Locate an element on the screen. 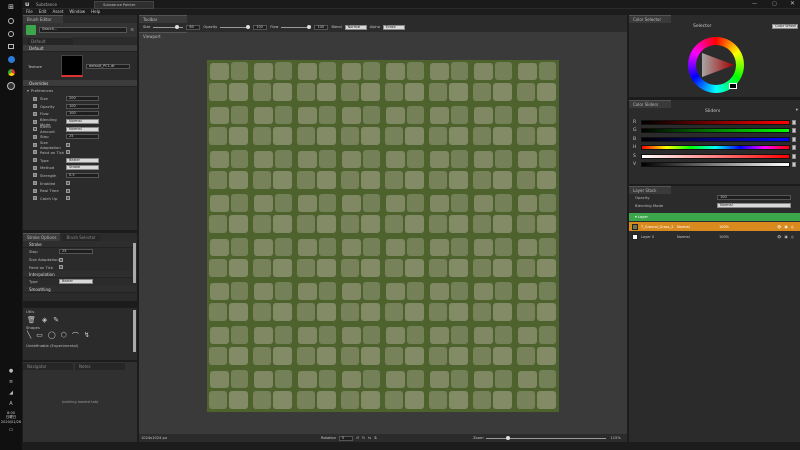 Image resolution: width=800 pixels, height=450 pixels. opacity-slider is located at coordinates (235, 26).